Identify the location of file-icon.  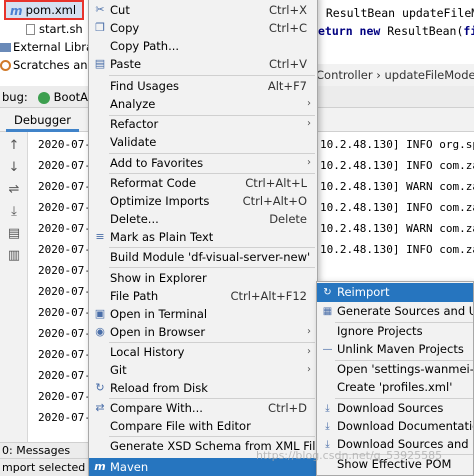
(30, 29).